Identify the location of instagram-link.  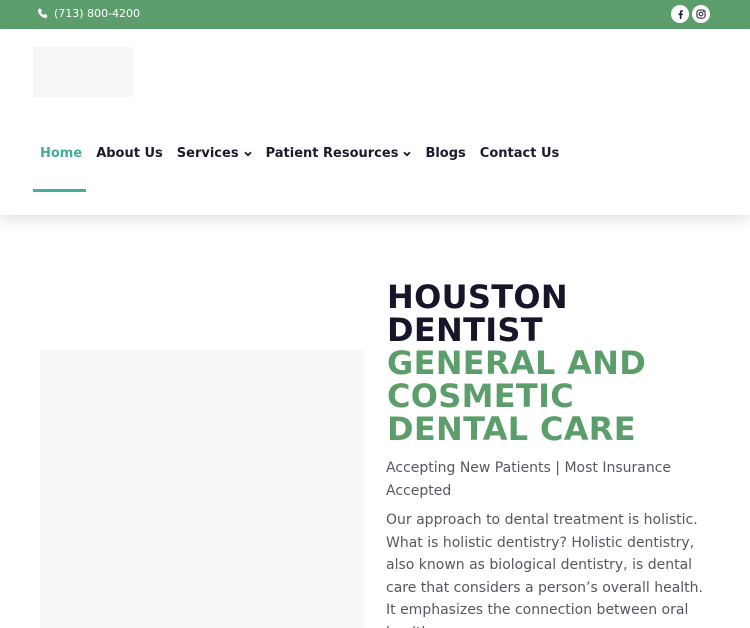
(701, 14).